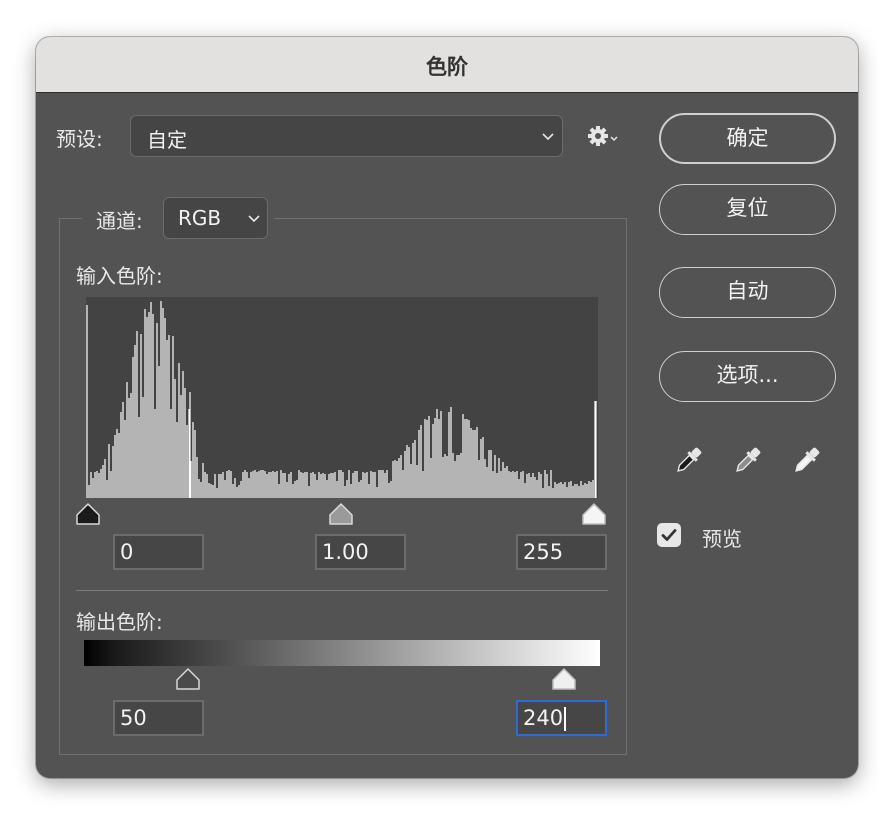 The width and height of the screenshot is (894, 814). Describe the element at coordinates (158, 552) in the screenshot. I see `input-black-field: 0` at that location.